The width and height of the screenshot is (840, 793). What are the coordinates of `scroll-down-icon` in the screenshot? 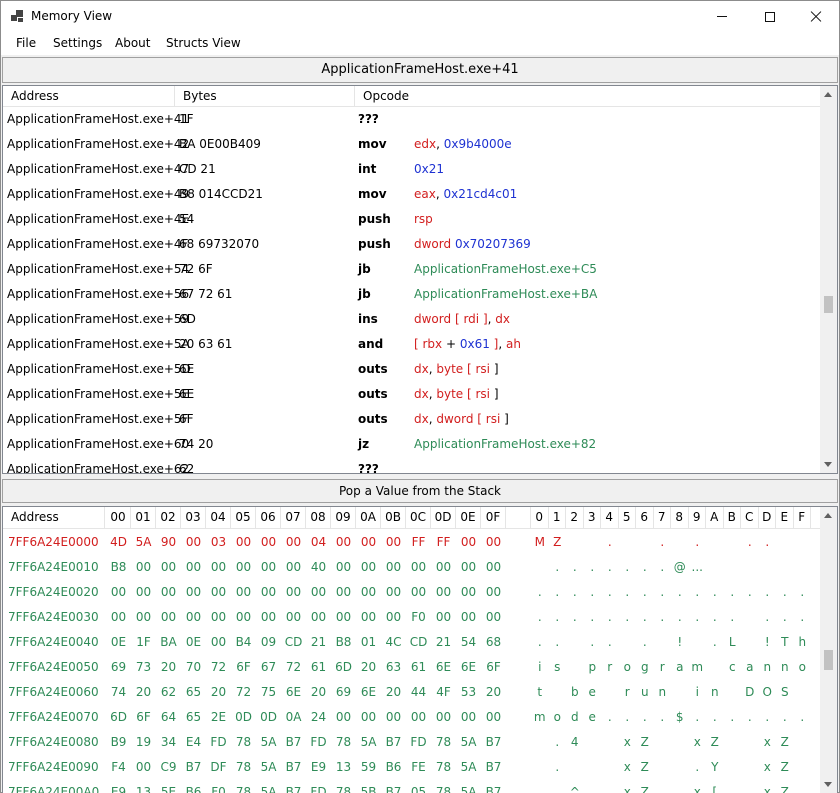 It's located at (828, 784).